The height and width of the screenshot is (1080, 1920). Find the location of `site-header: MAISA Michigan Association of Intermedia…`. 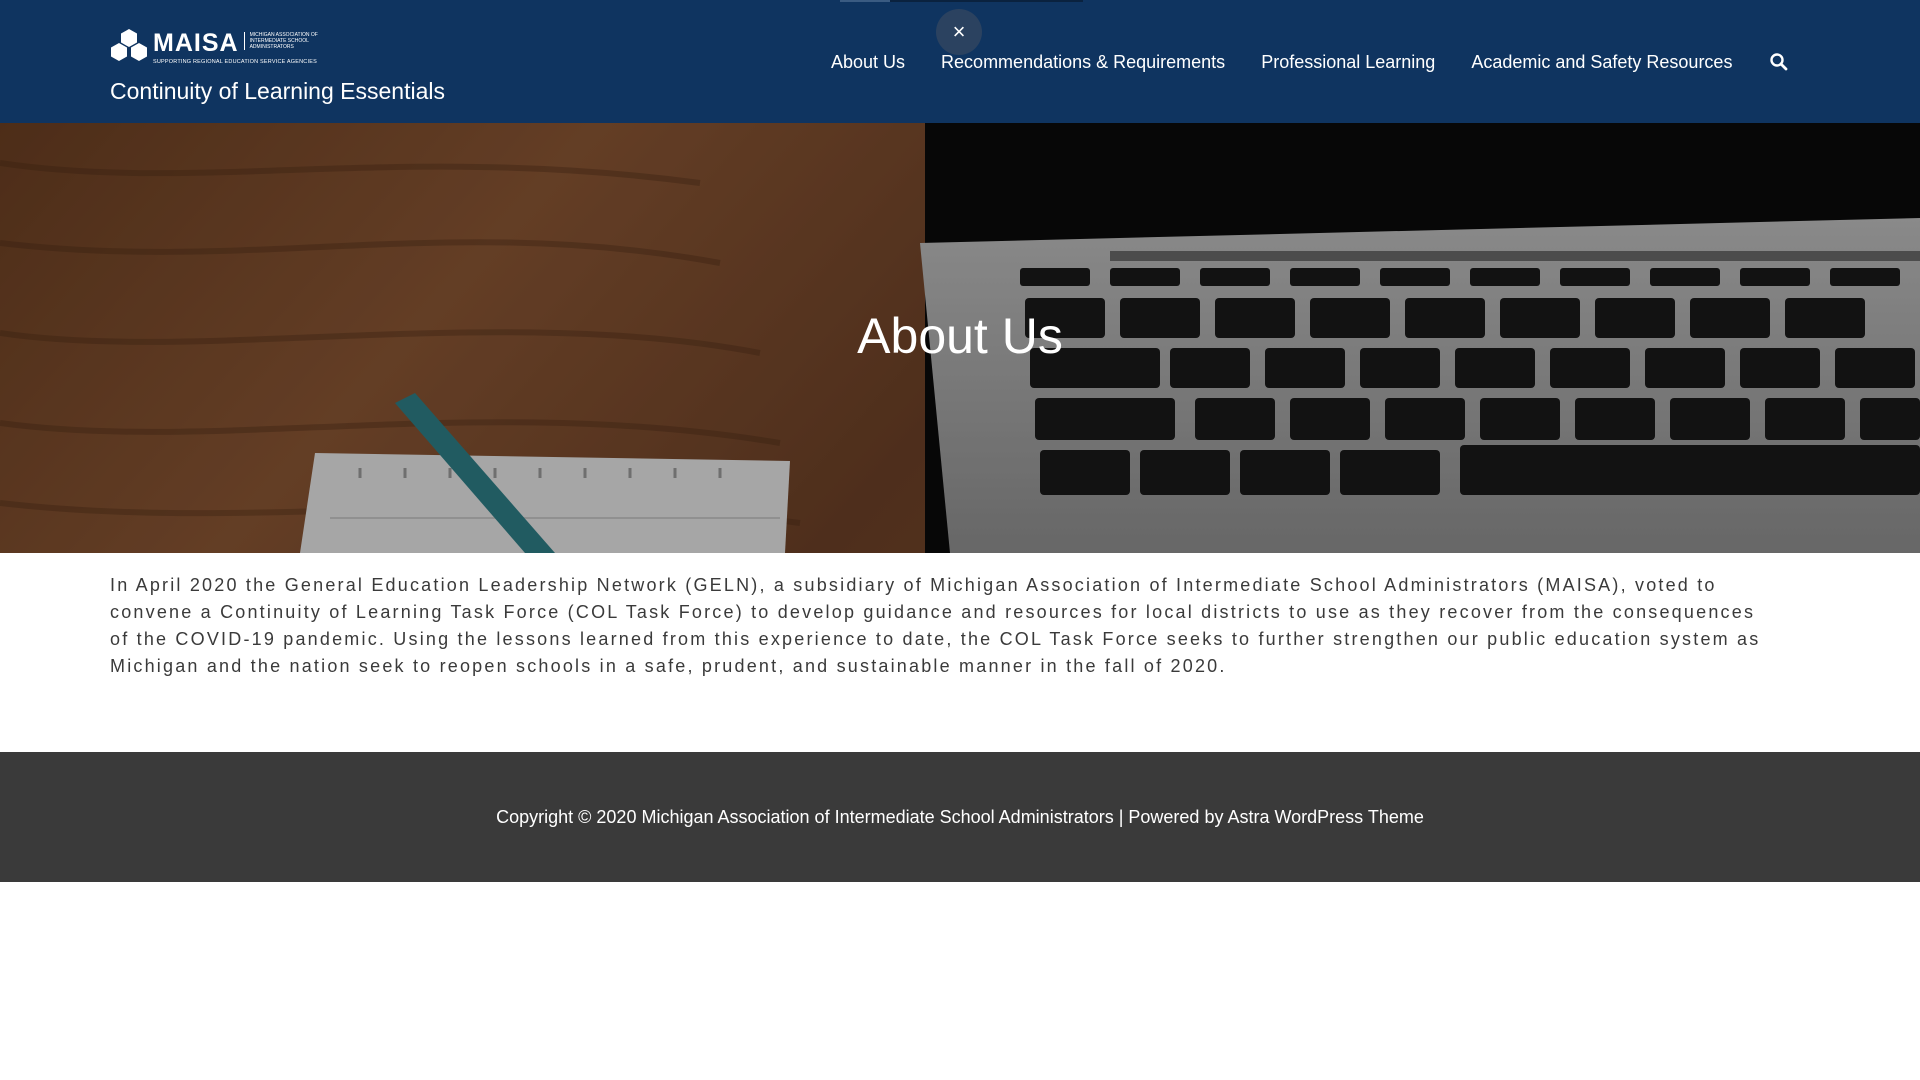

site-header: MAISA Michigan Association of Intermedia… is located at coordinates (960, 61).